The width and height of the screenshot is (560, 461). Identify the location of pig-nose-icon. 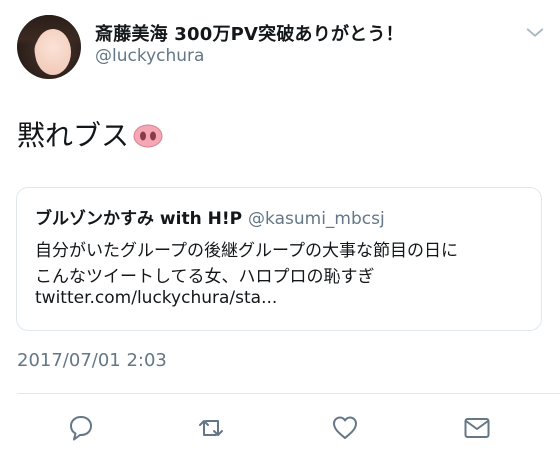
(148, 135).